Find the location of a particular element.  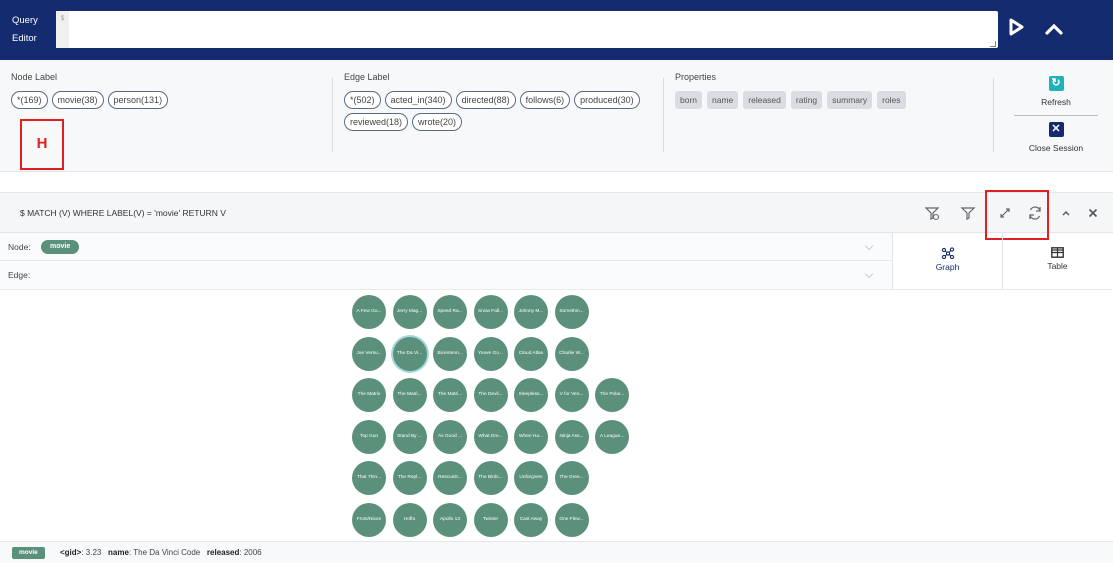

edge-label-pill: reviewed(18) is located at coordinates (376, 122).